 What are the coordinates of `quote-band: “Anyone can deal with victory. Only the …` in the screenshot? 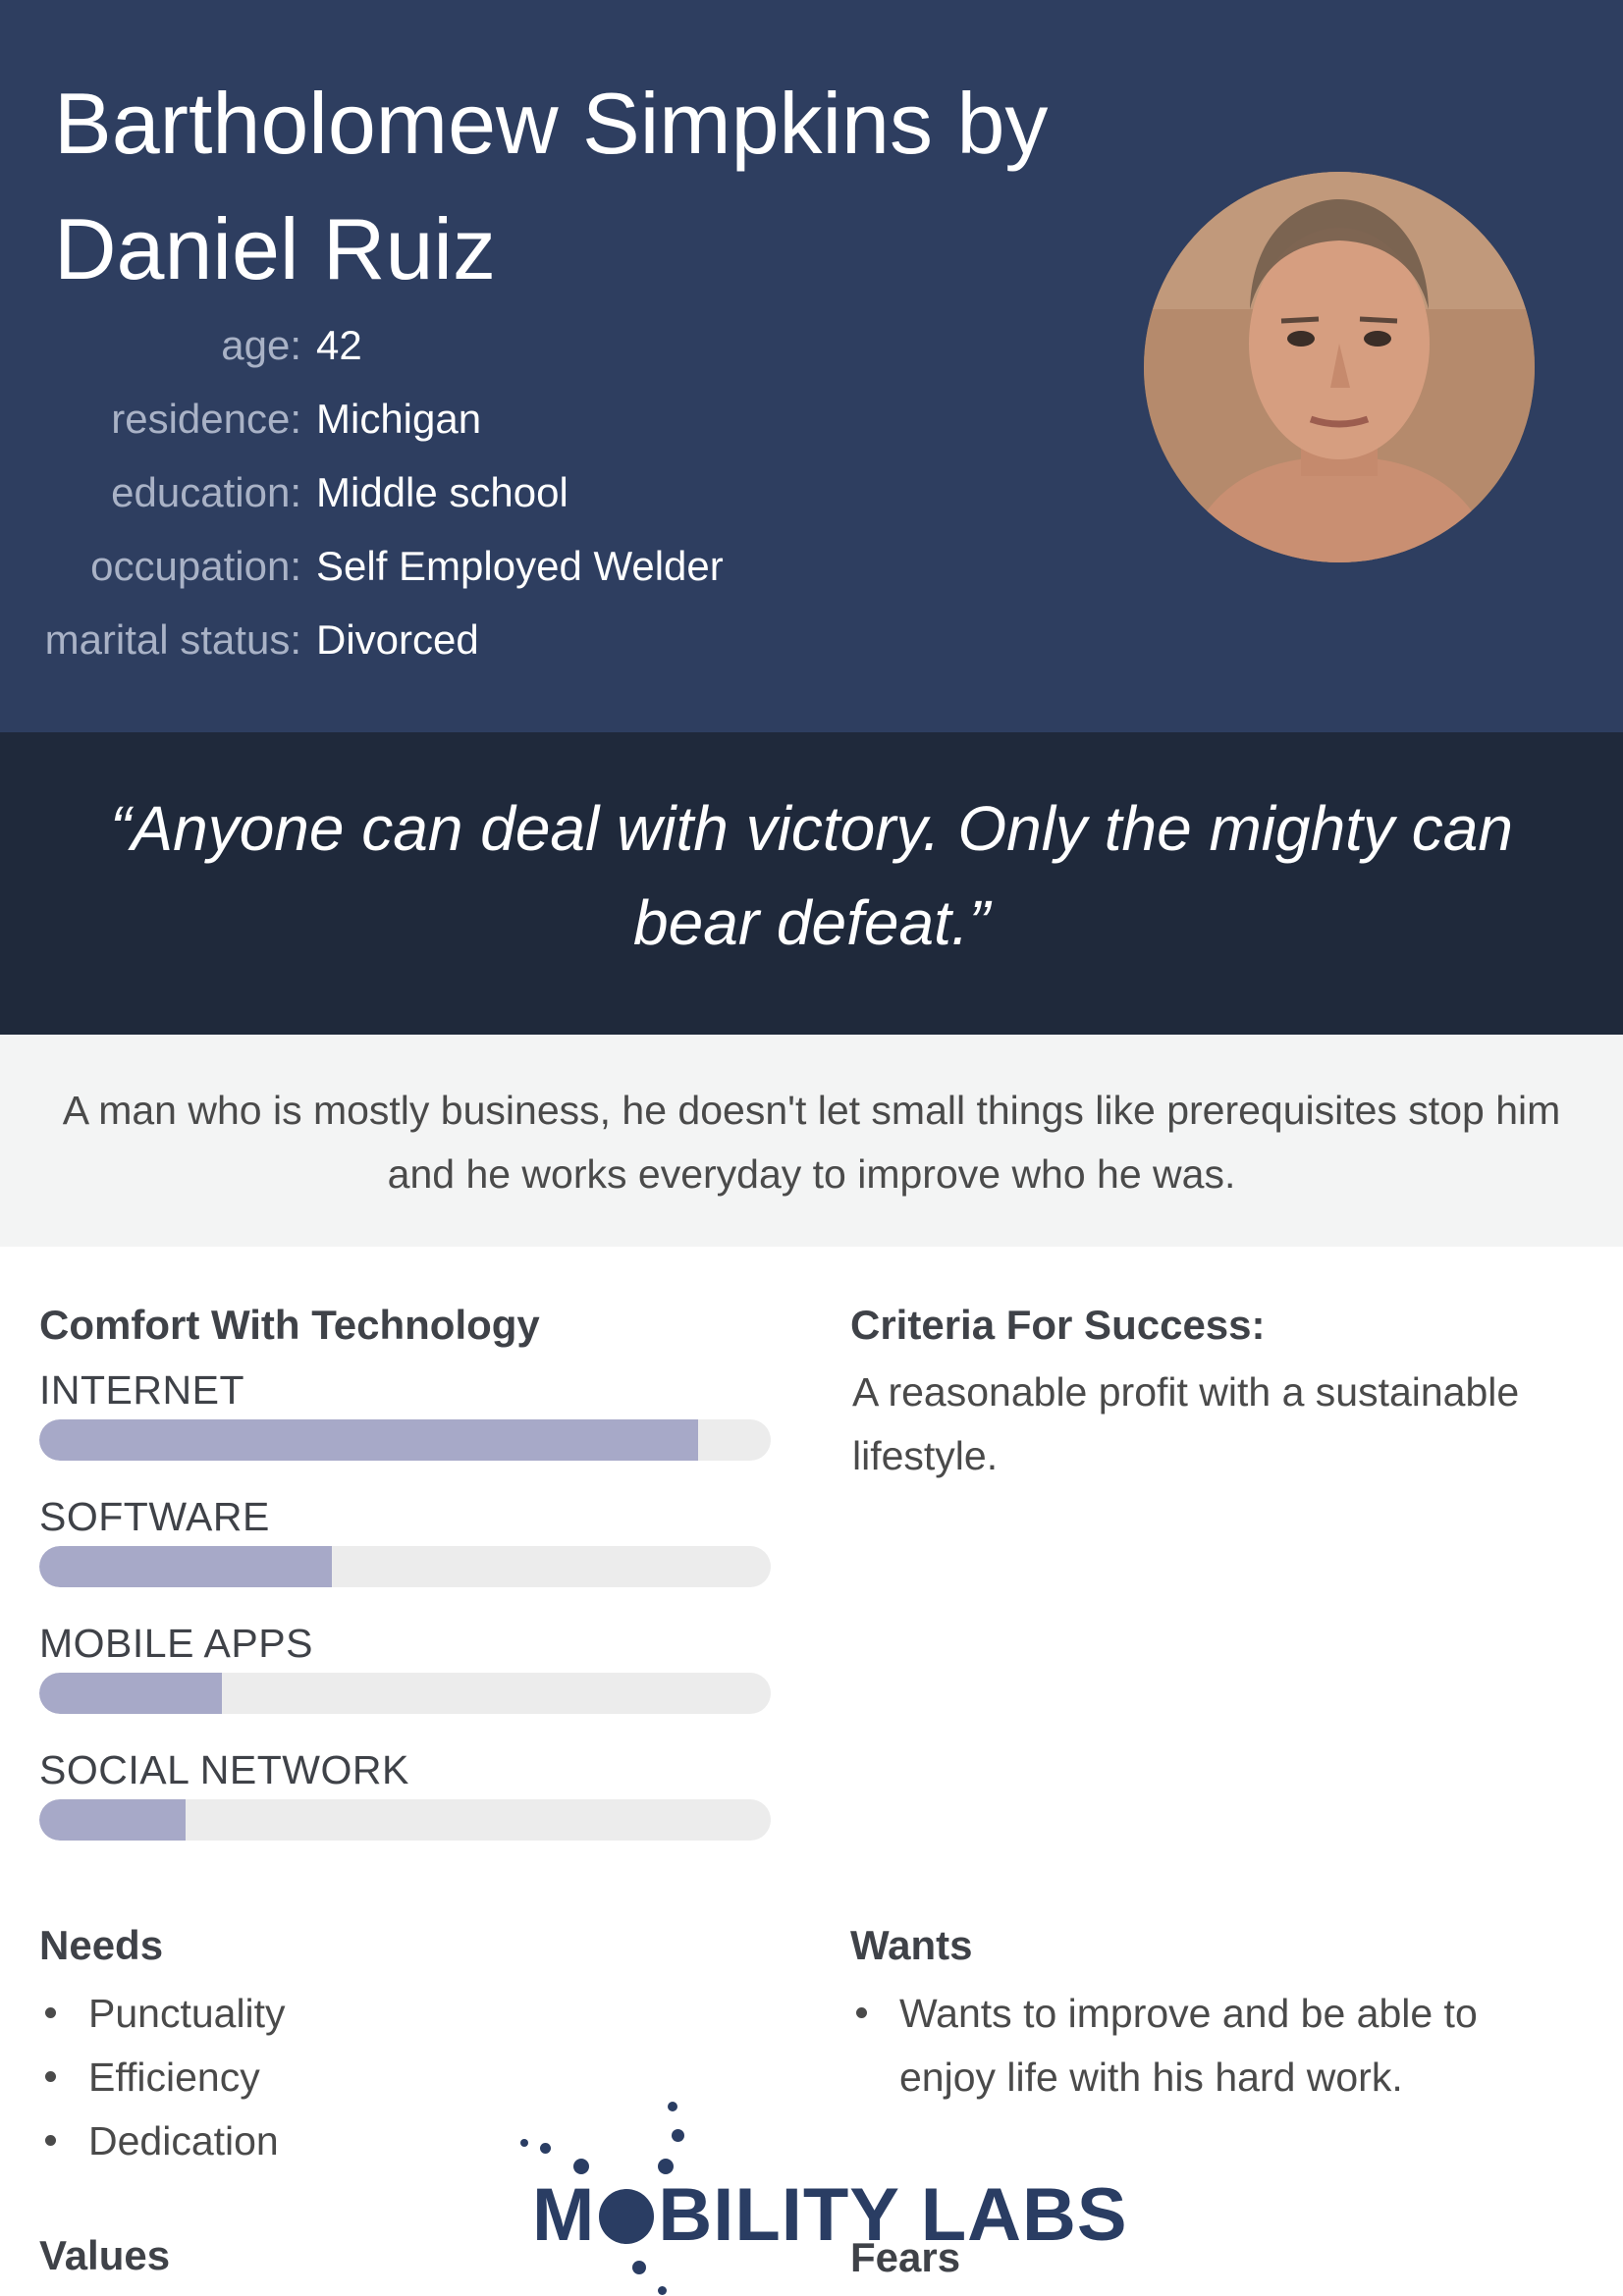 It's located at (811, 883).